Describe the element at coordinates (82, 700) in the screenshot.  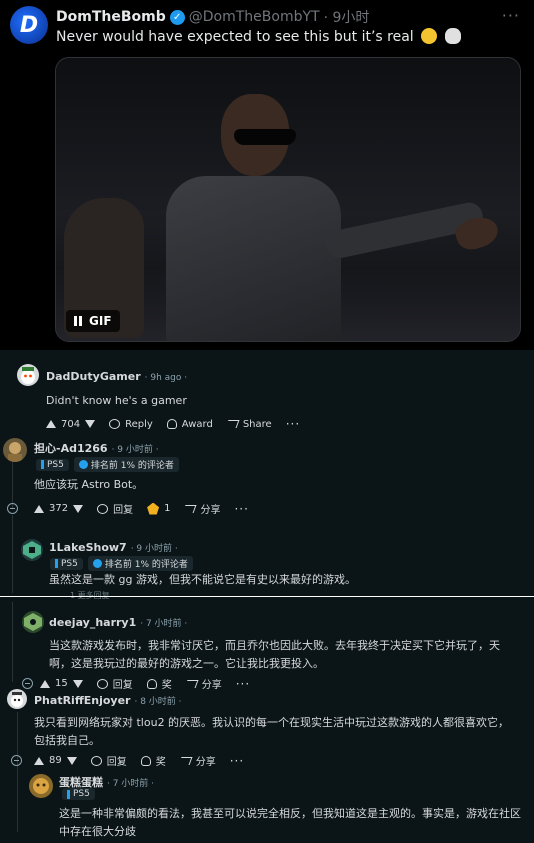
I see `username: PhatRiffEnjoyer` at that location.